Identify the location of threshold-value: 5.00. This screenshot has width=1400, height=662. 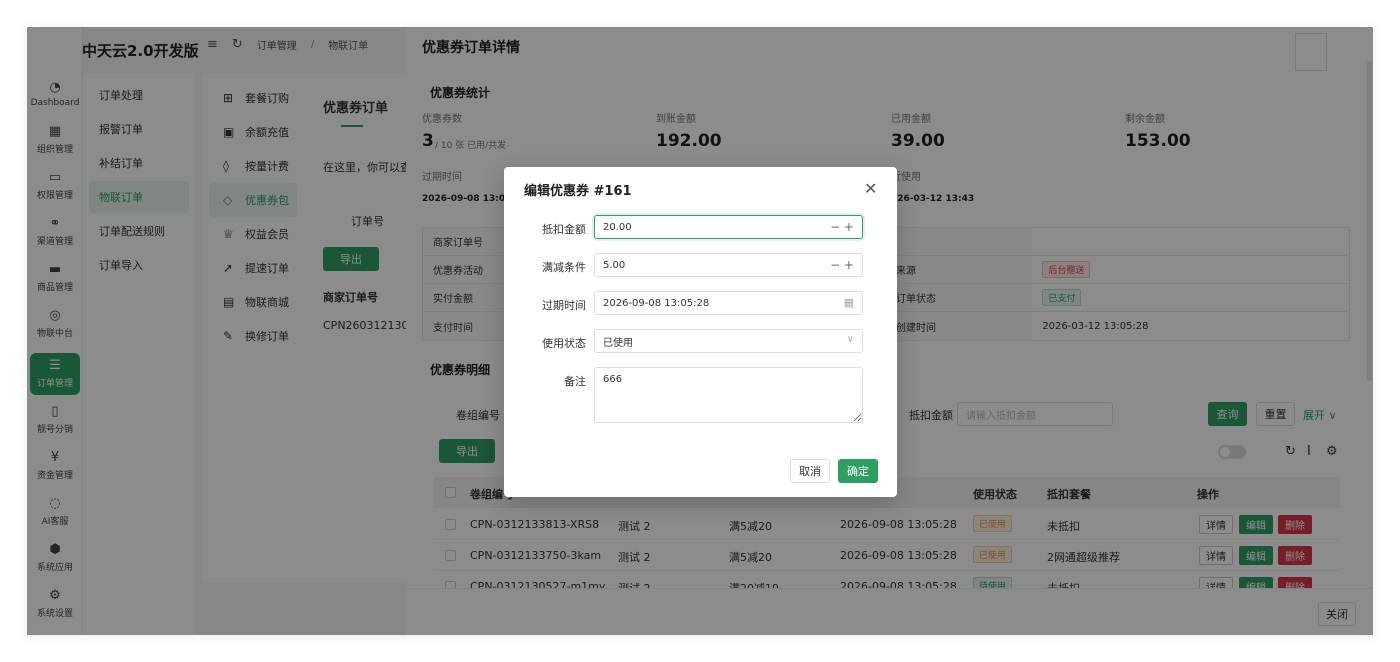
(614, 265).